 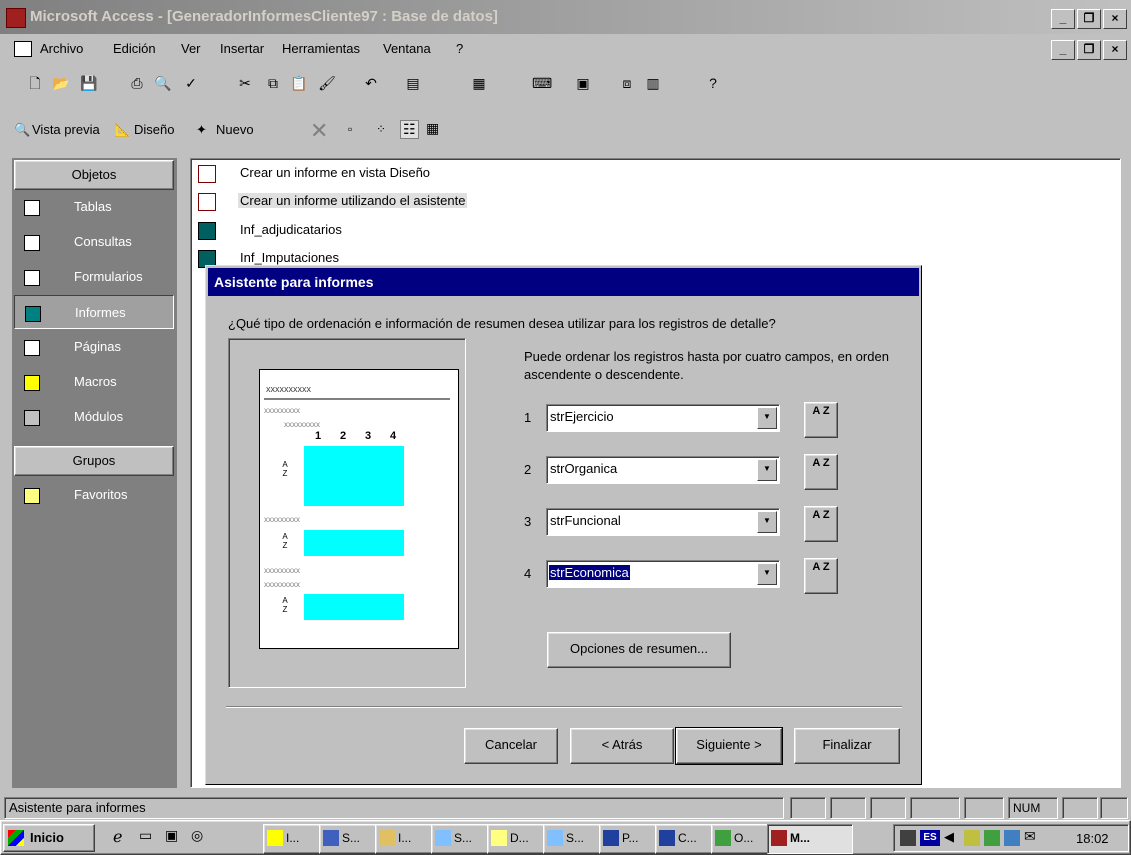 What do you see at coordinates (847, 746) in the screenshot?
I see `finish-button: Finalizar` at bounding box center [847, 746].